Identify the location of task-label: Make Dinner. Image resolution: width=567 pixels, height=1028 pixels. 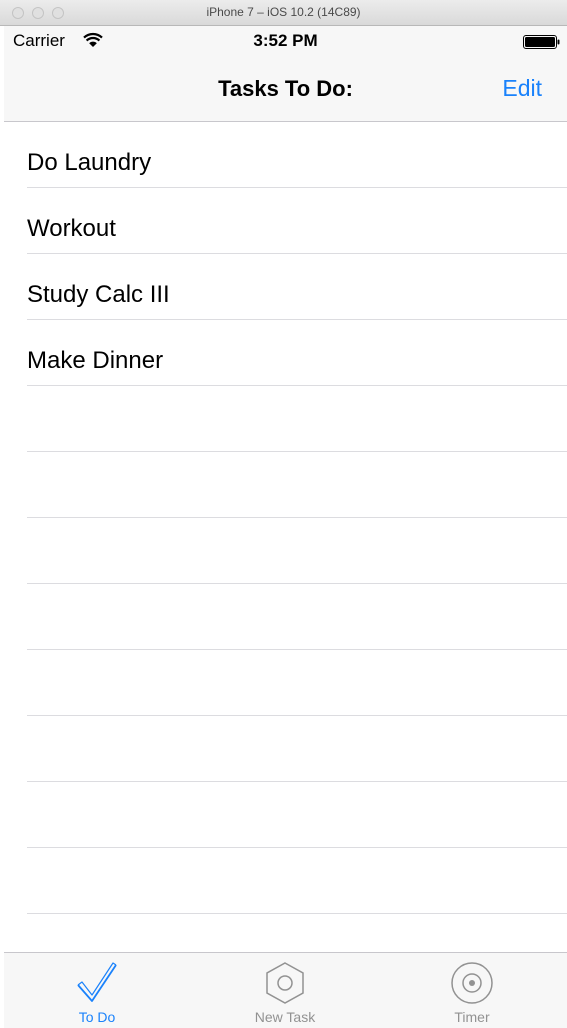
(95, 360).